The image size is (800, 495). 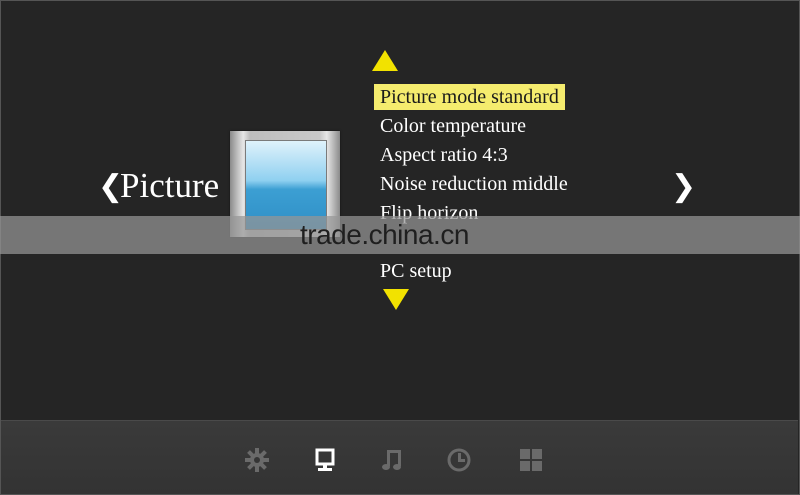 I want to click on monitor-icon, so click(x=325, y=460).